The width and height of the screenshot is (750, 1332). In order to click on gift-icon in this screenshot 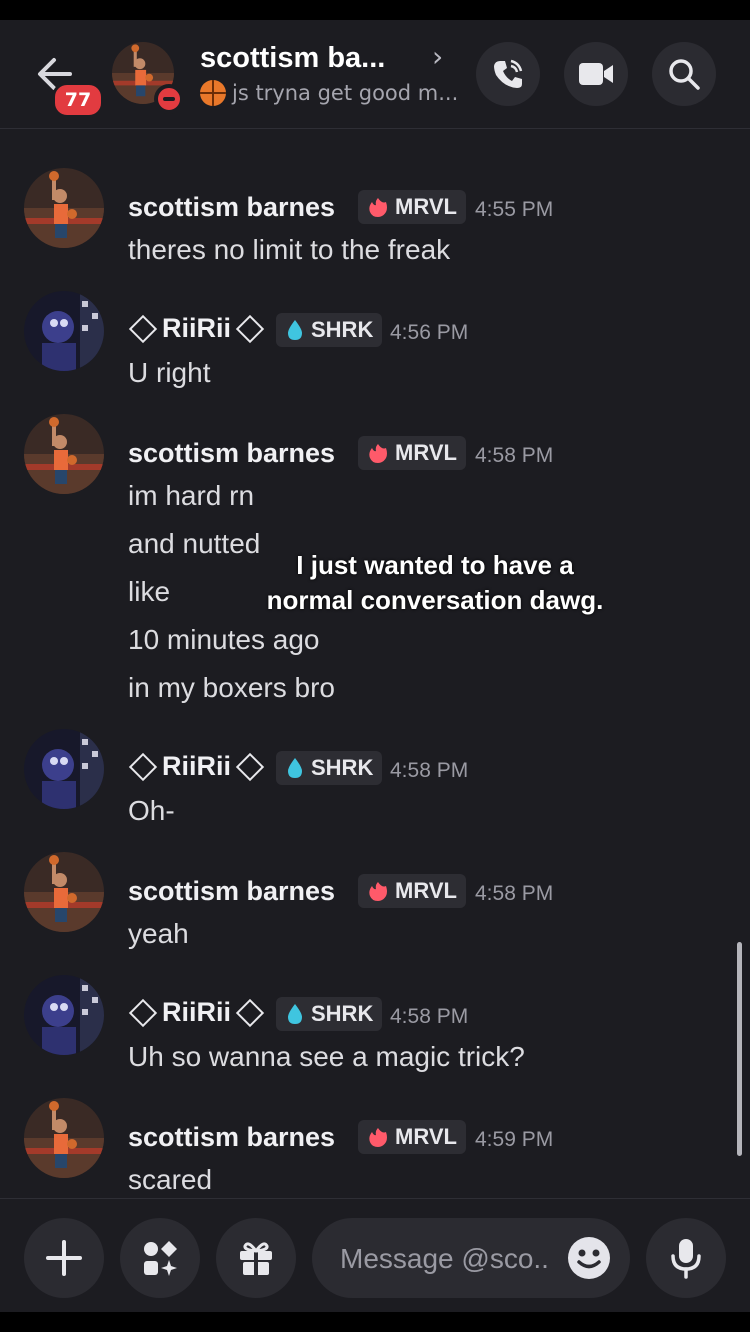, I will do `click(256, 1258)`.